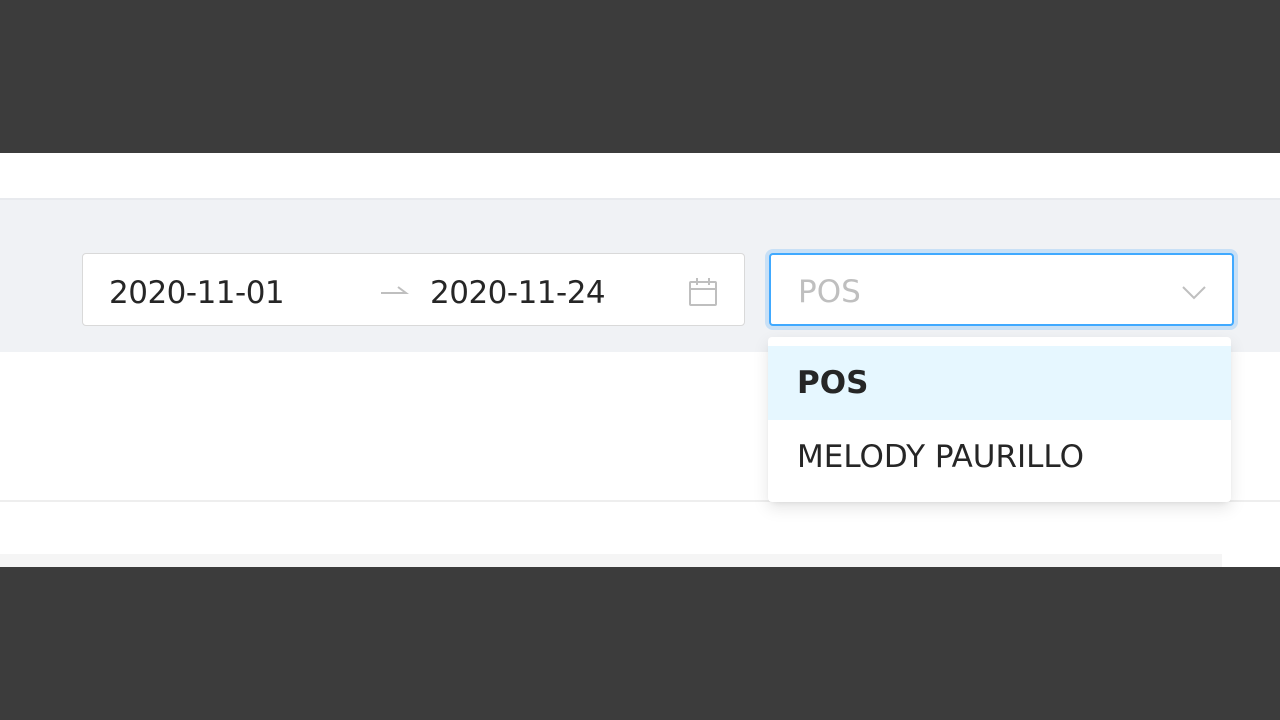  I want to click on select-dropdown: POS MELODY PAURILLO, so click(999, 419).